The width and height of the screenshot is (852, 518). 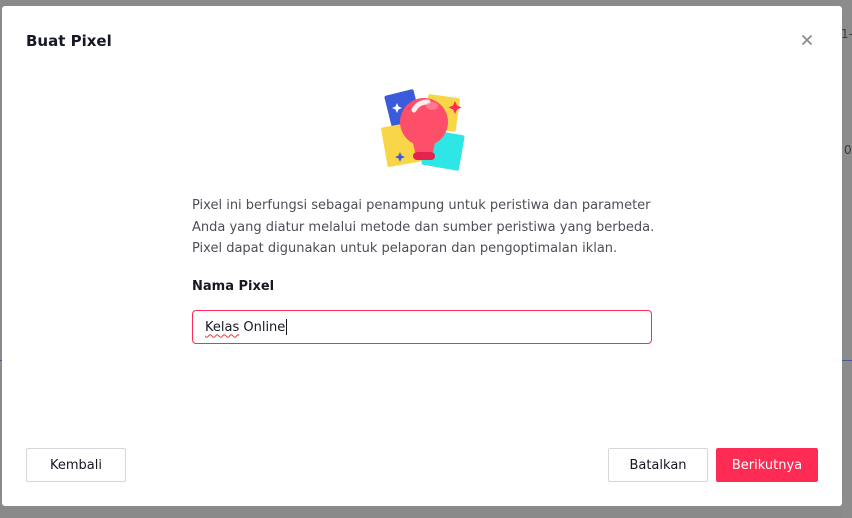 What do you see at coordinates (262, 327) in the screenshot?
I see `input-word: Online` at bounding box center [262, 327].